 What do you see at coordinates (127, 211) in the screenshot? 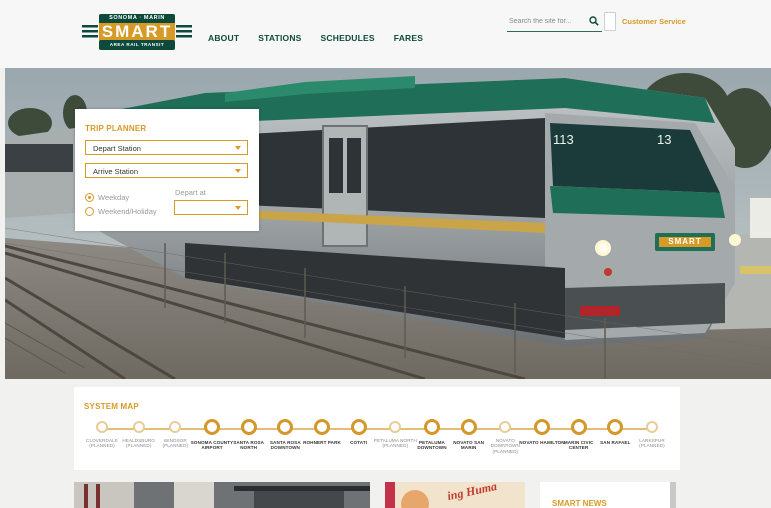
I see `weekend-holiday-label: Weekend/Holiday` at bounding box center [127, 211].